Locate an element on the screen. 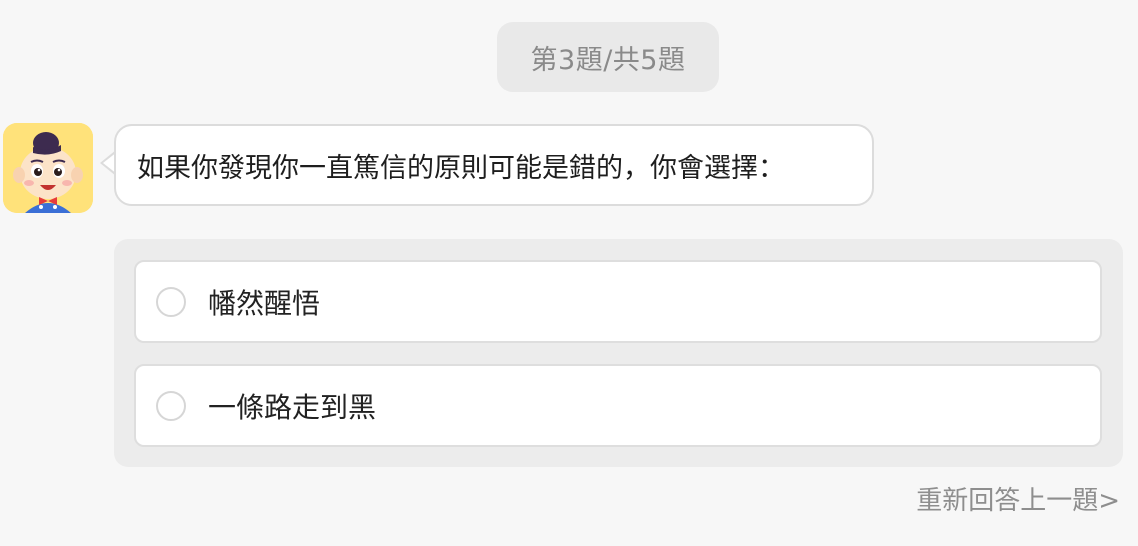 The height and width of the screenshot is (546, 1138). answer-option-2: 一條路走到黑 is located at coordinates (618, 405).